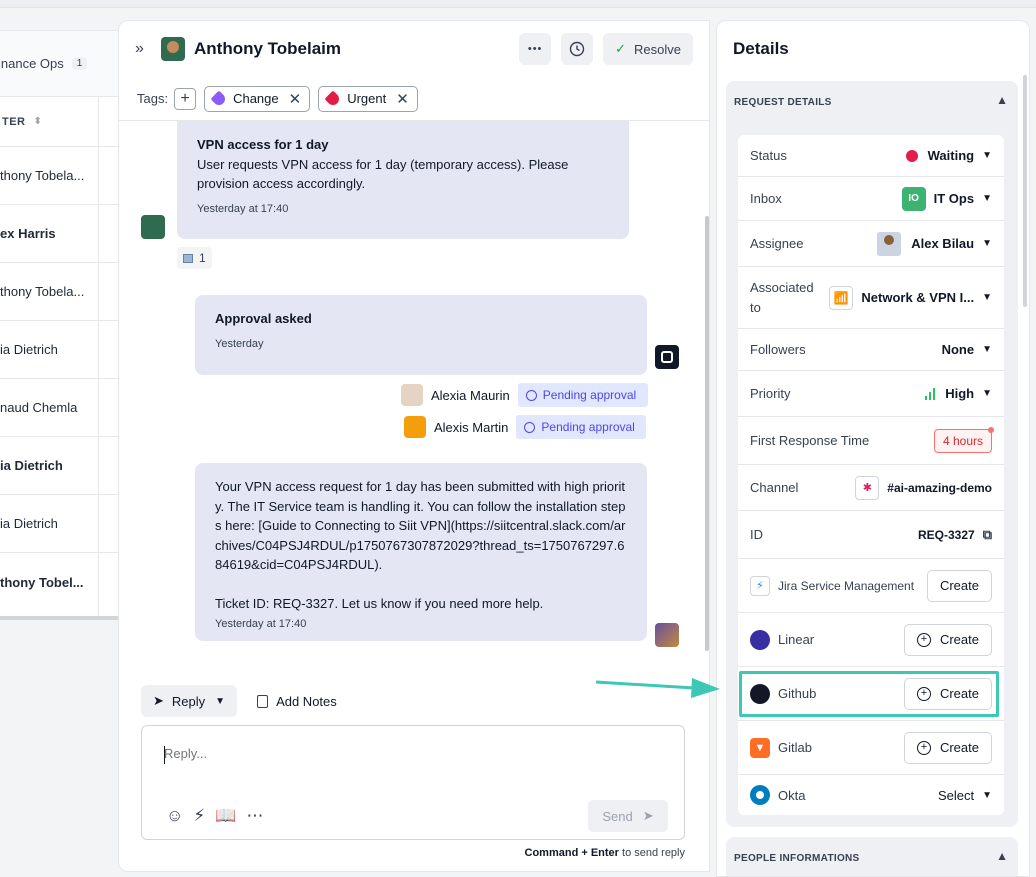 This screenshot has width=1036, height=877. I want to click on send-button: Send ➤, so click(628, 816).